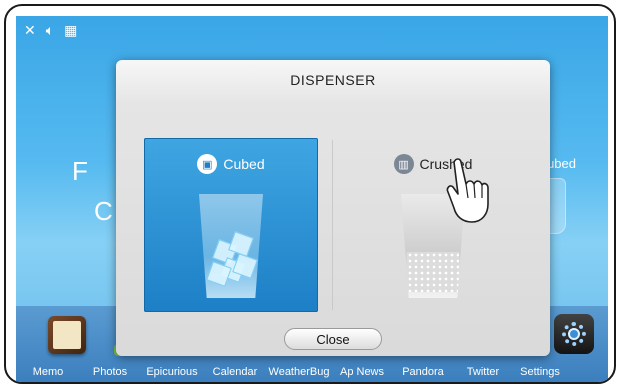  Describe the element at coordinates (103, 211) in the screenshot. I see `background-text-fragment: C` at that location.